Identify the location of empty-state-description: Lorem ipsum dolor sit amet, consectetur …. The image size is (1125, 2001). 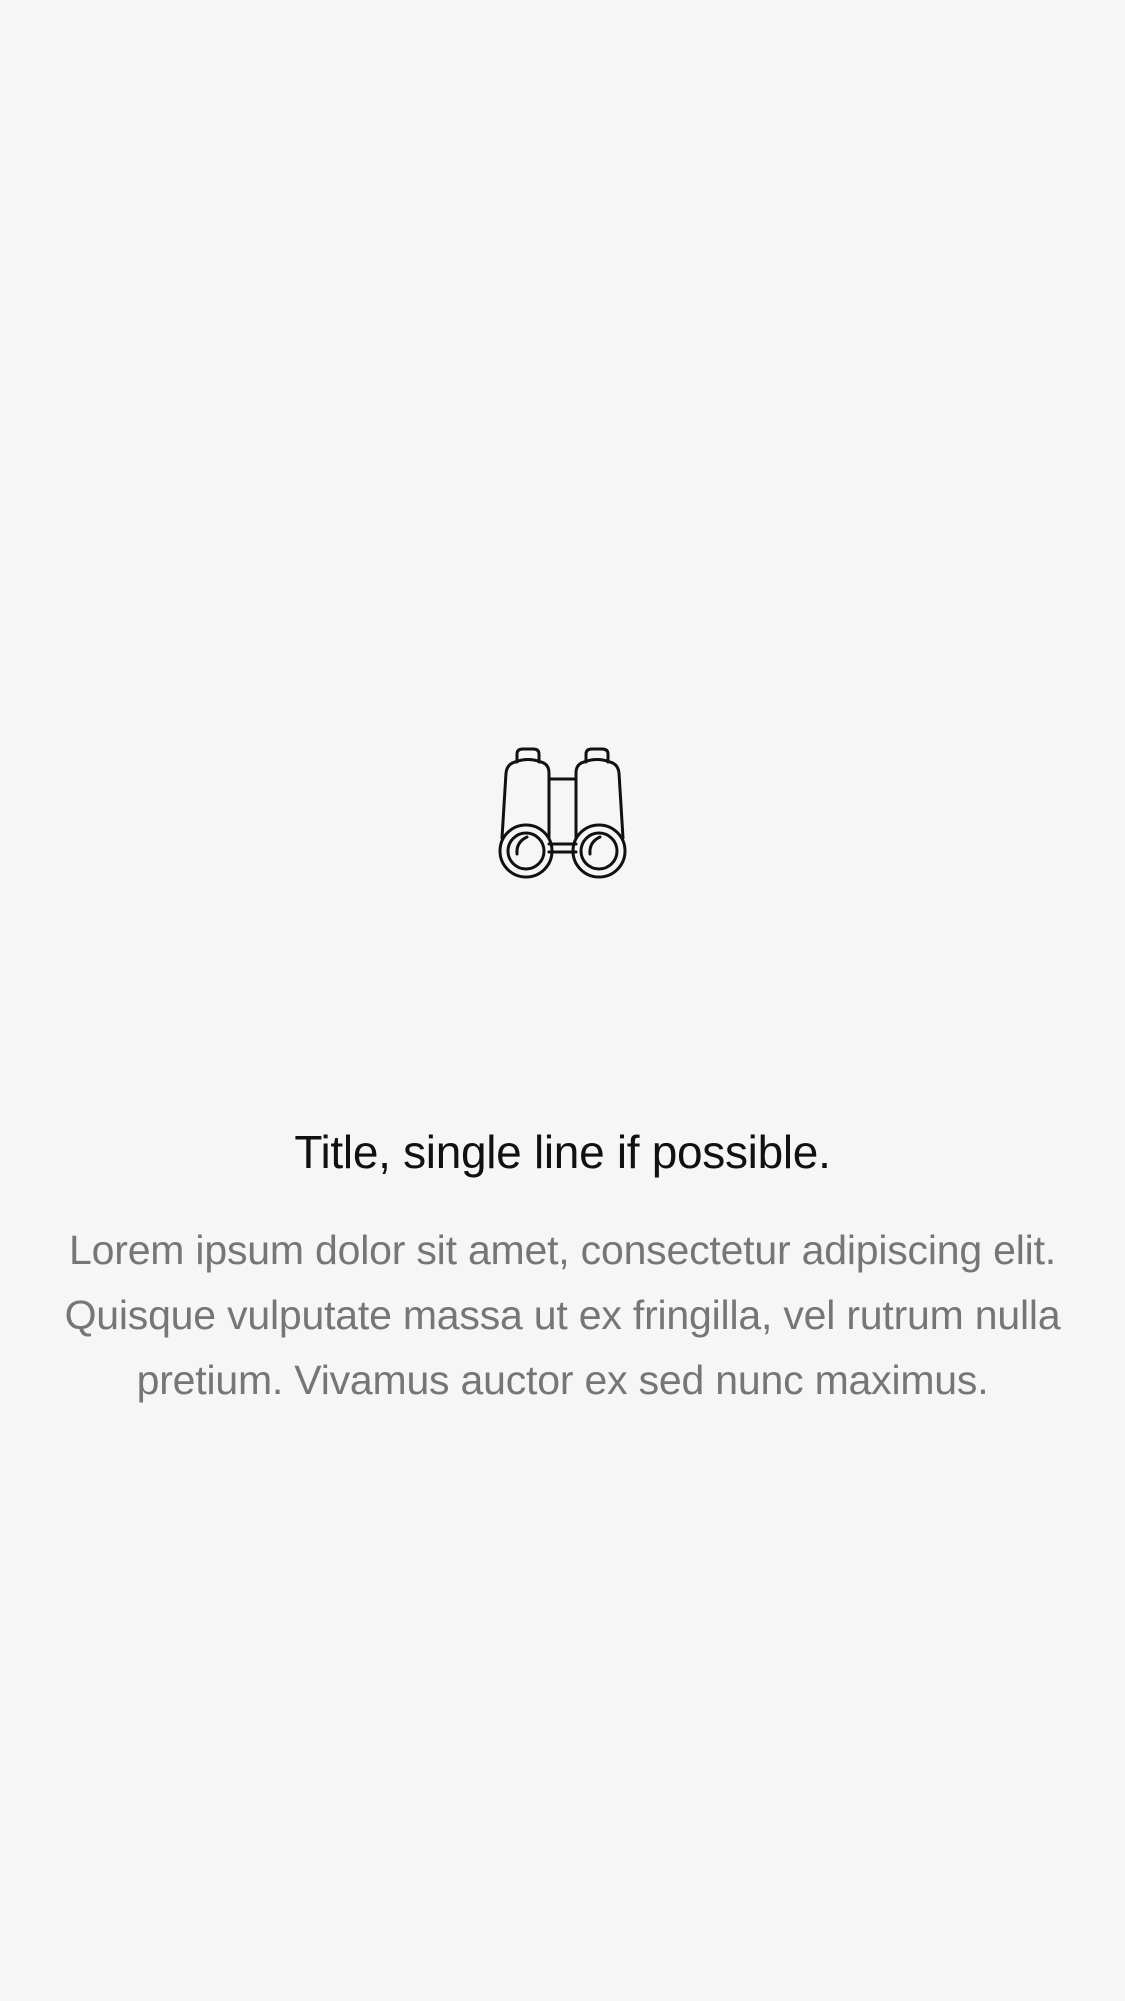
(562, 1315).